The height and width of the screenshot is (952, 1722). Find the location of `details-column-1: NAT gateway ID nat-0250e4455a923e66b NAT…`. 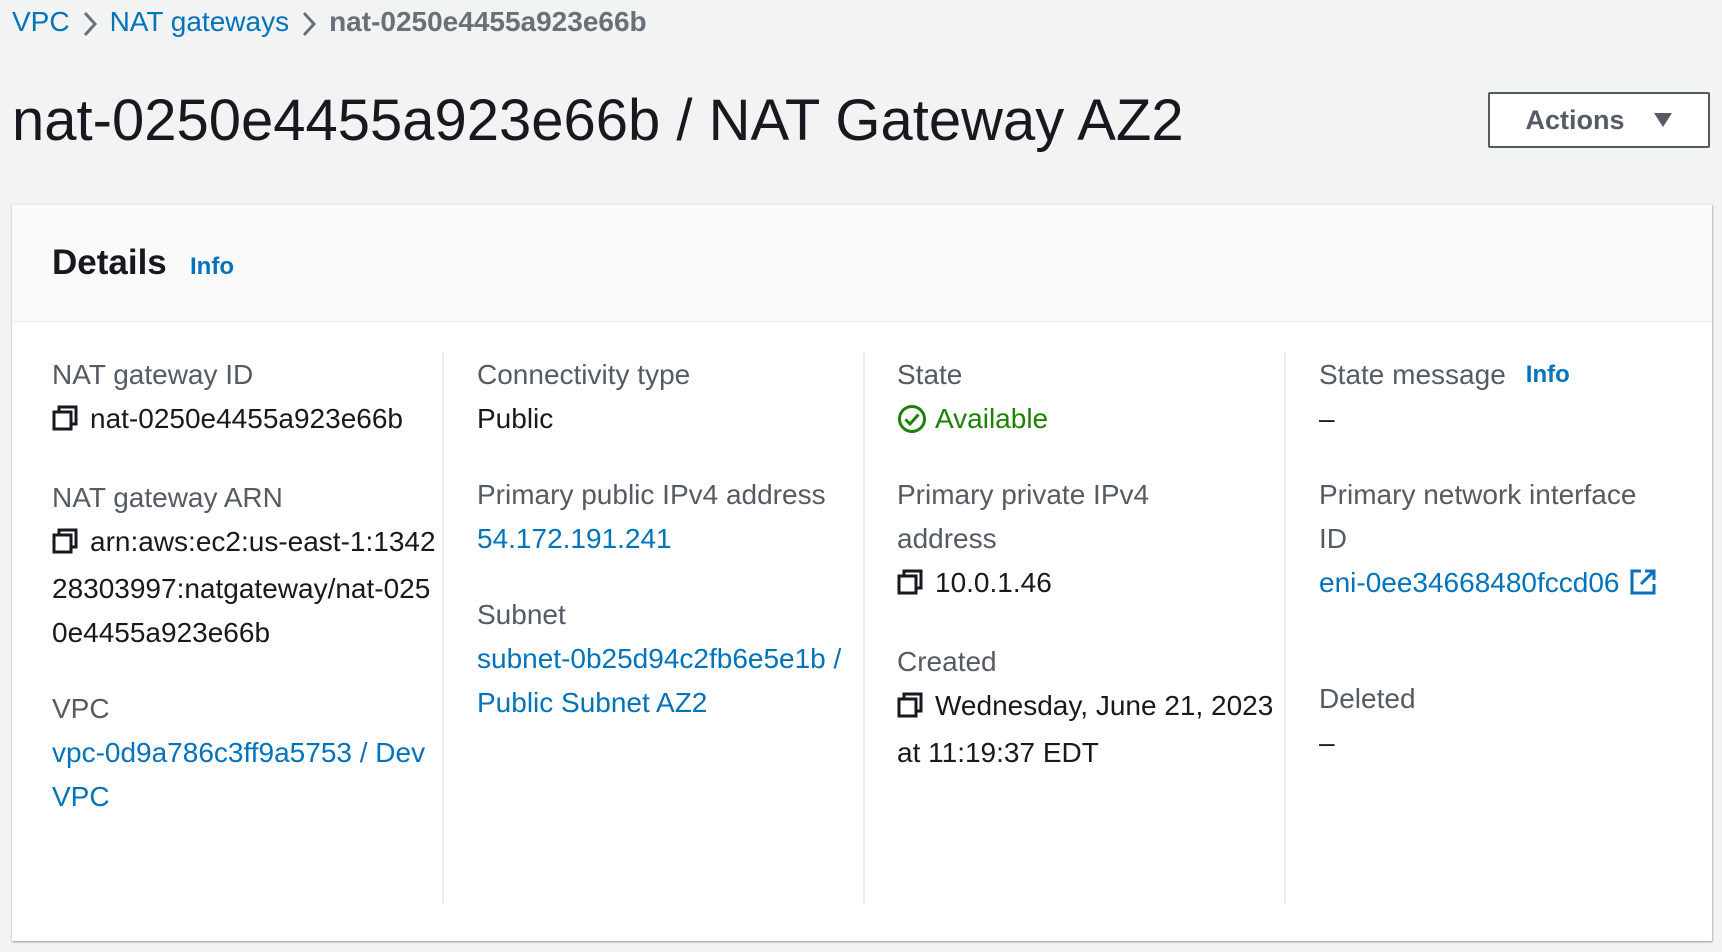

details-column-1: NAT gateway ID nat-0250e4455a923e66b NAT… is located at coordinates (227, 628).